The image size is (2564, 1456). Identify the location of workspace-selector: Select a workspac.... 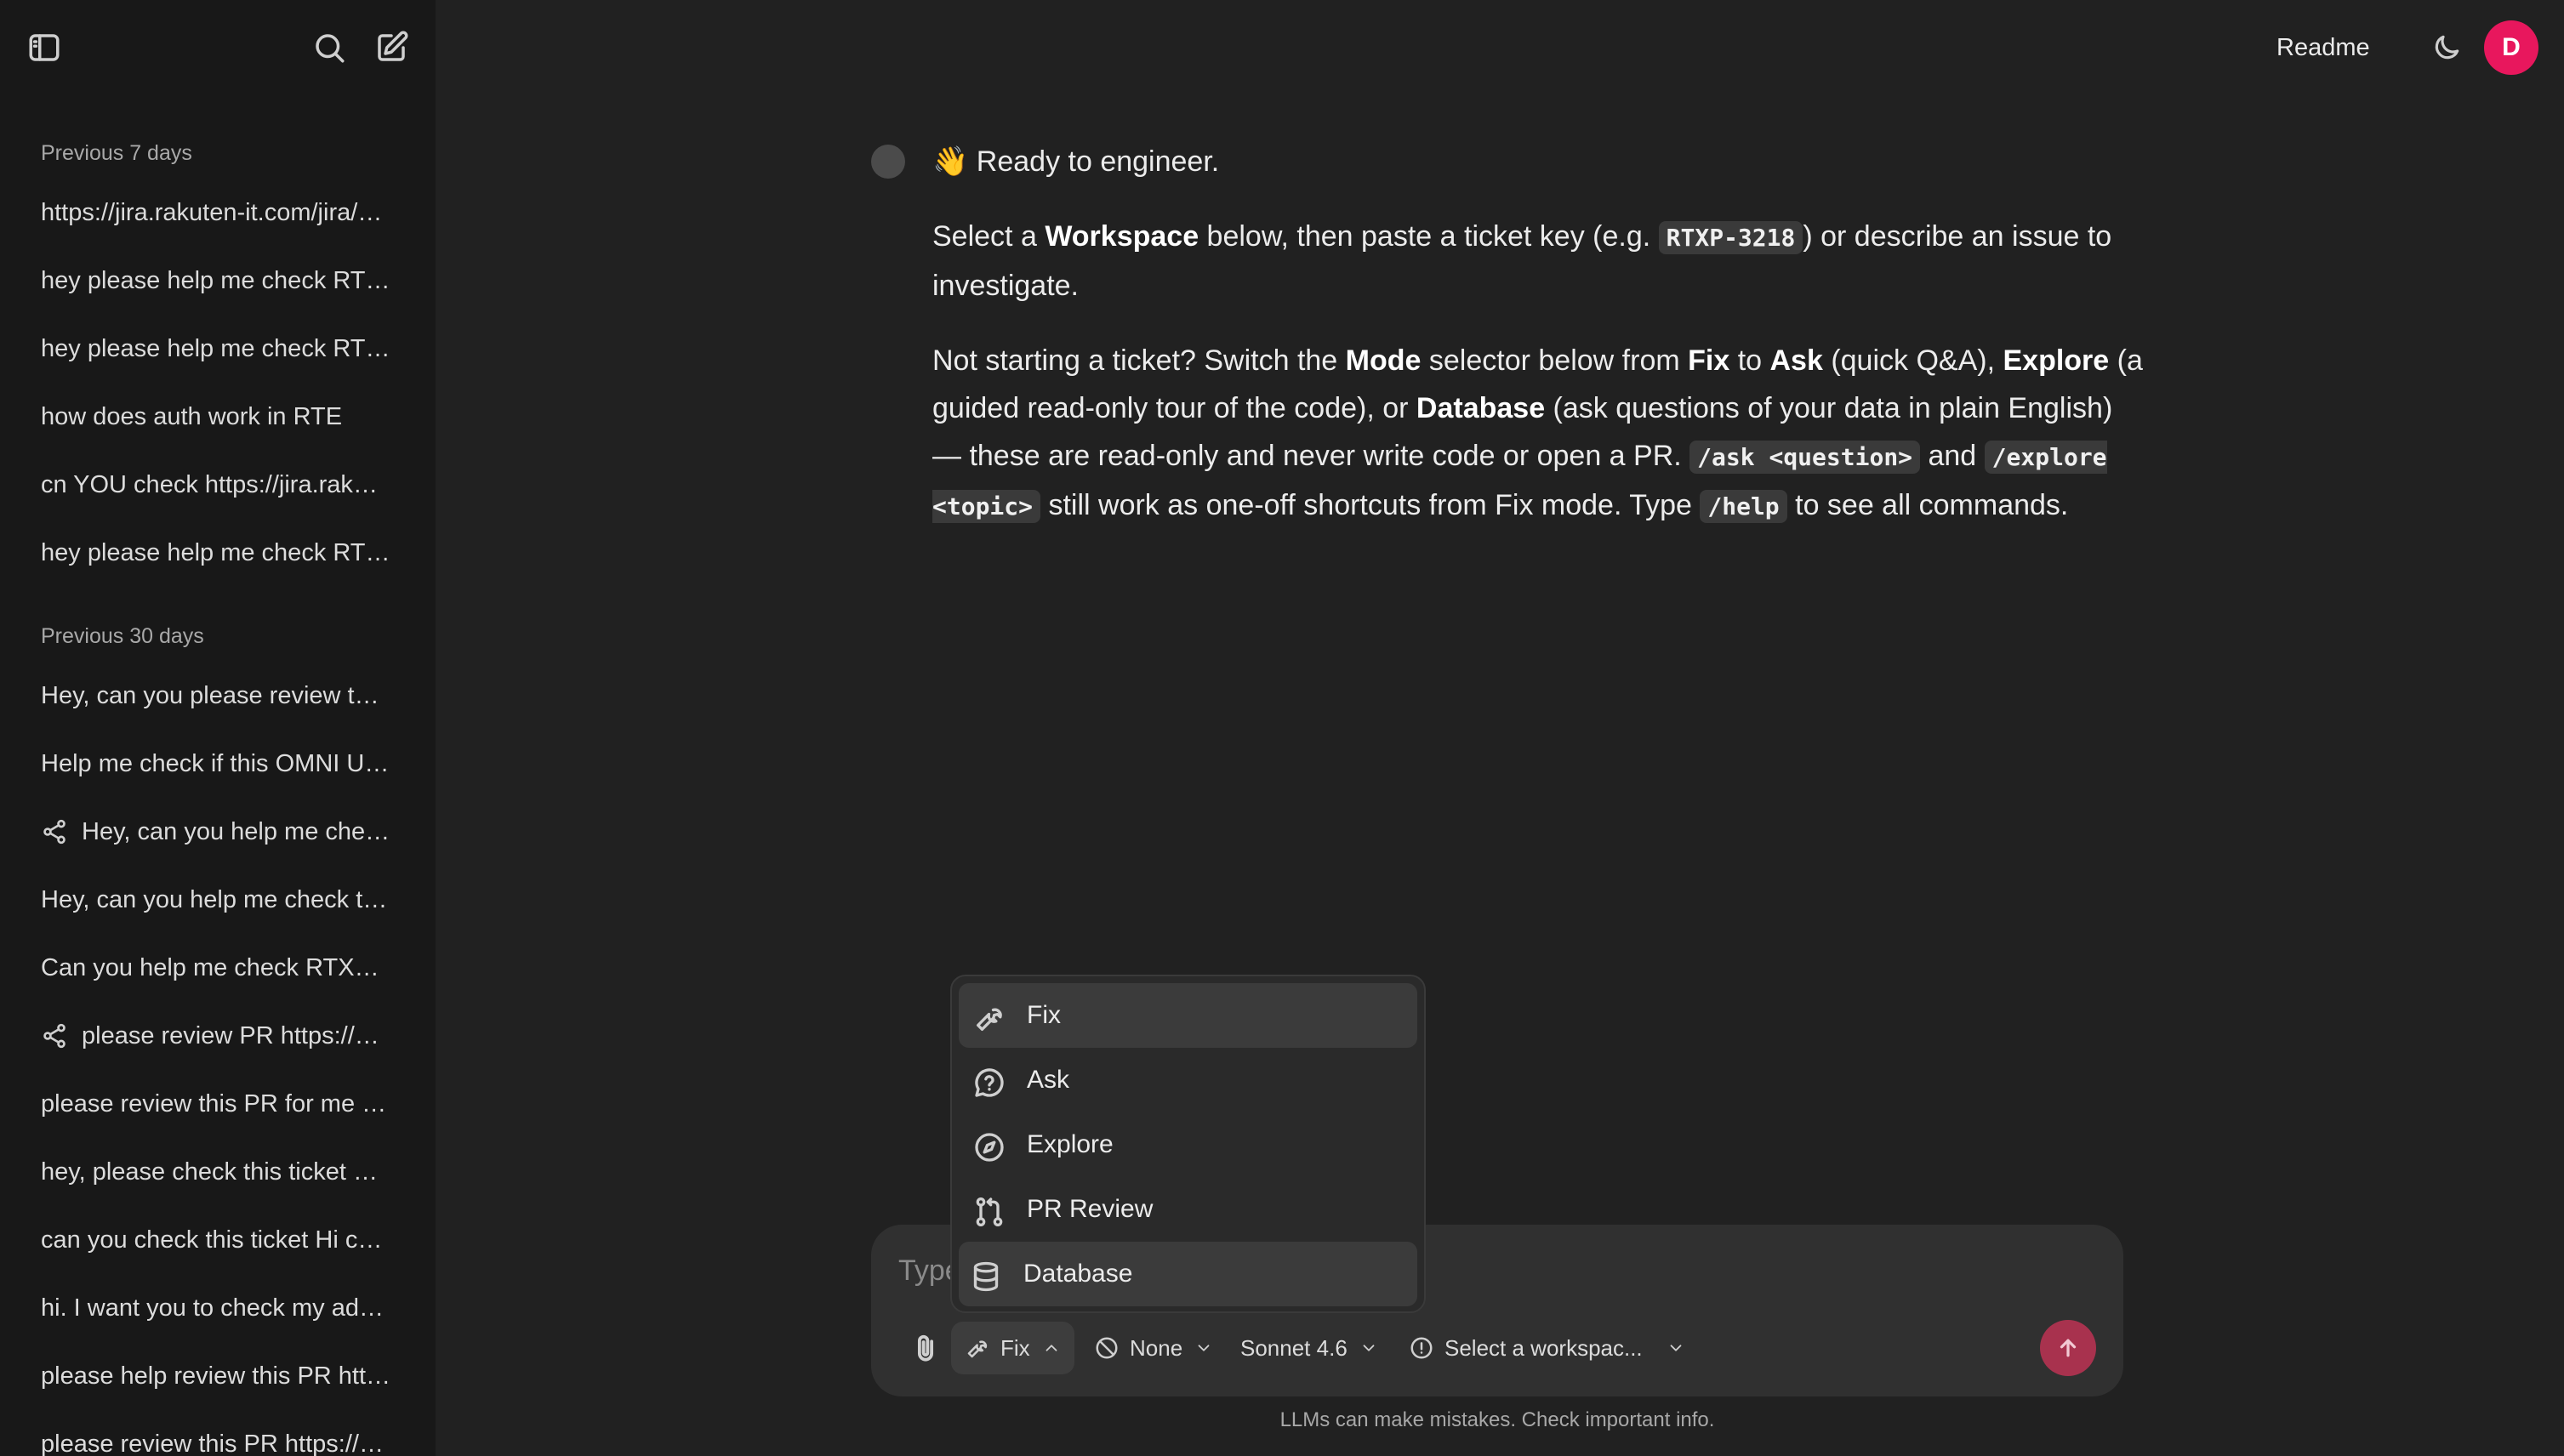
(1547, 1348).